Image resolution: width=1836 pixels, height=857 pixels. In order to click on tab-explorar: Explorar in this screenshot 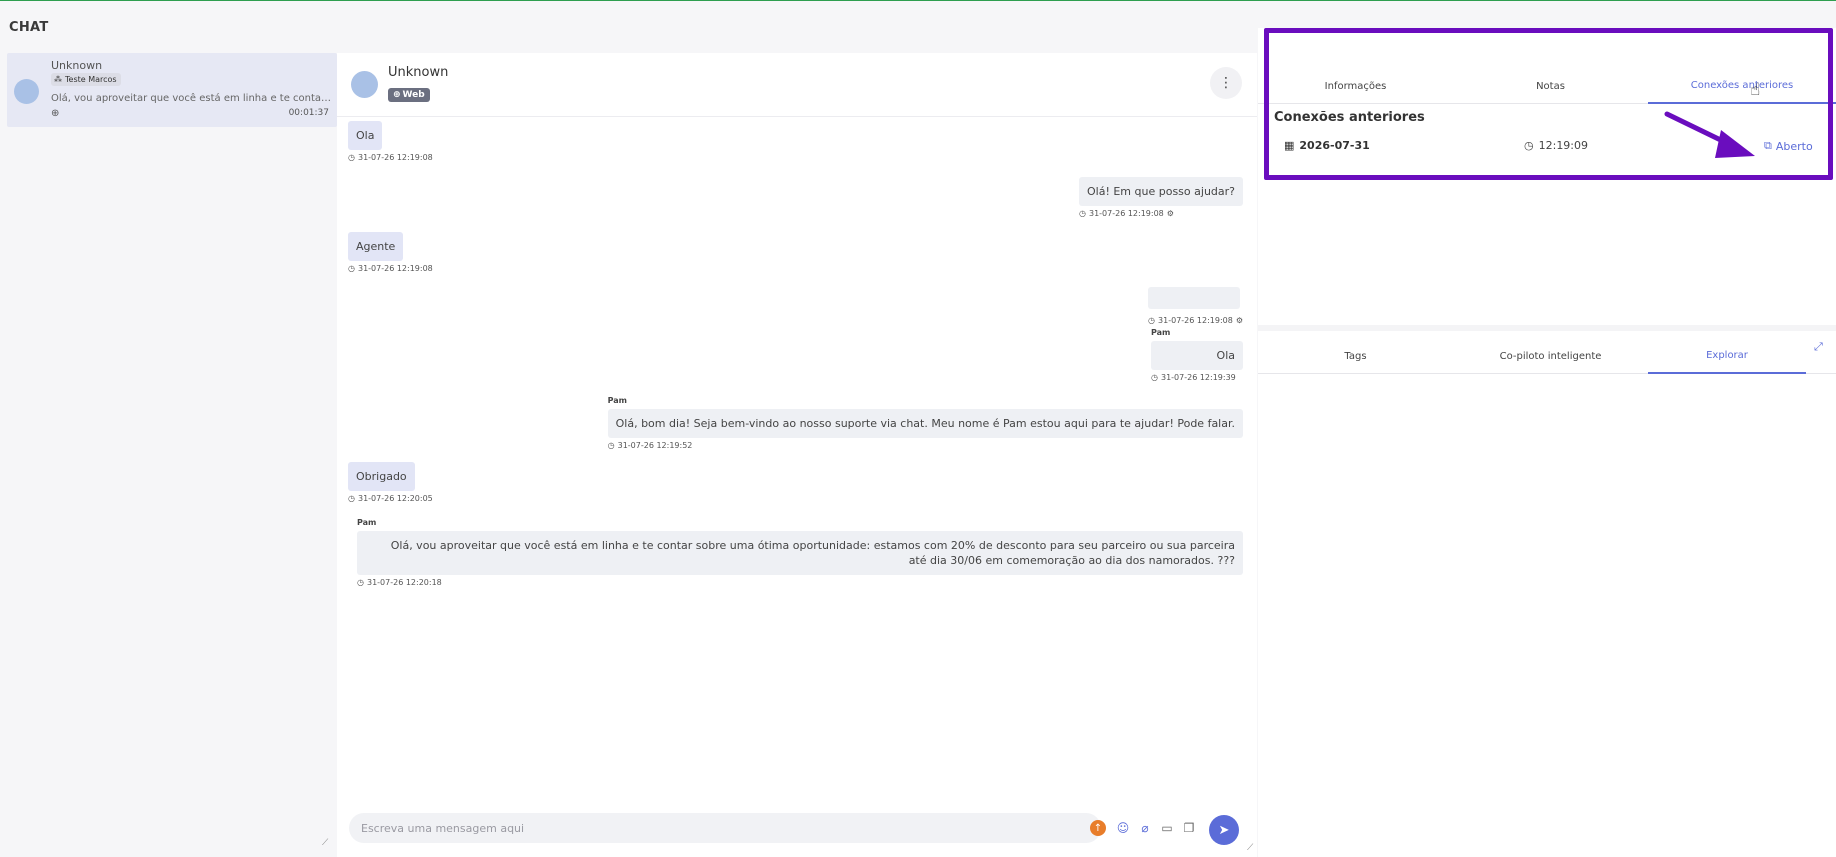, I will do `click(1727, 356)`.